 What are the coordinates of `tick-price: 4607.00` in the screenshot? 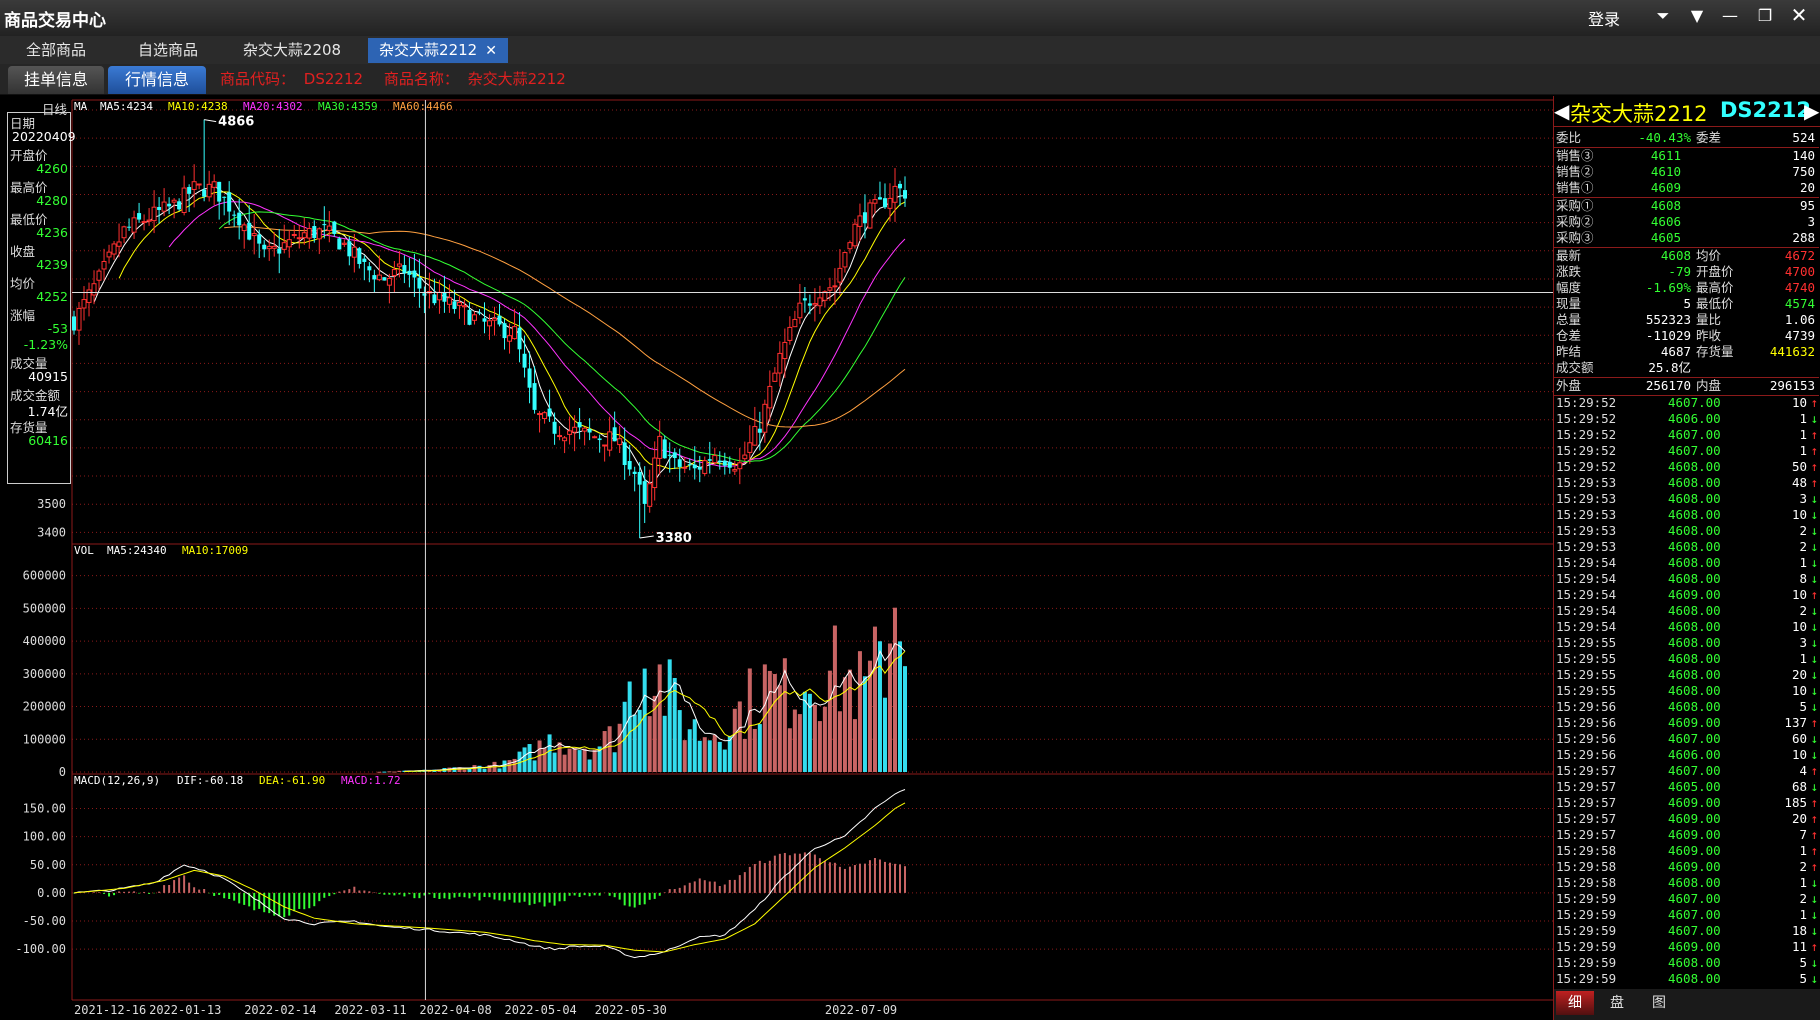 It's located at (1694, 898).